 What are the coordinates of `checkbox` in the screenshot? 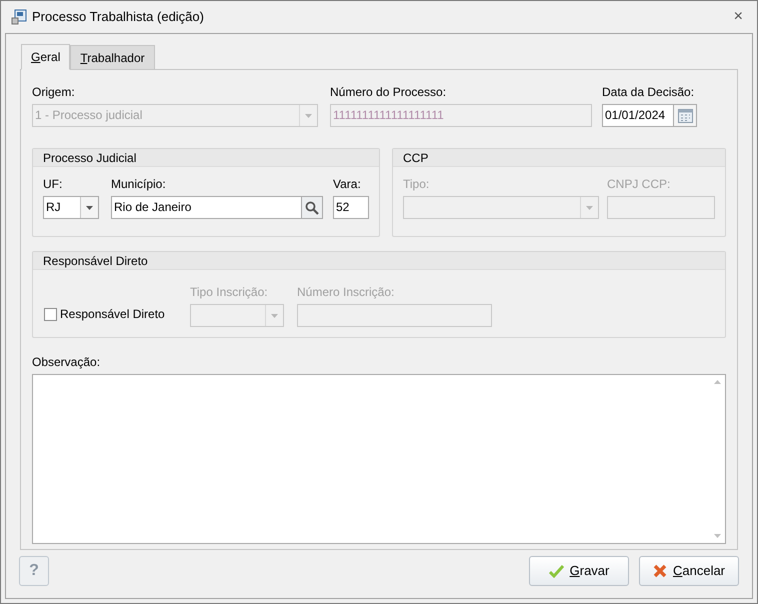 It's located at (50, 314).